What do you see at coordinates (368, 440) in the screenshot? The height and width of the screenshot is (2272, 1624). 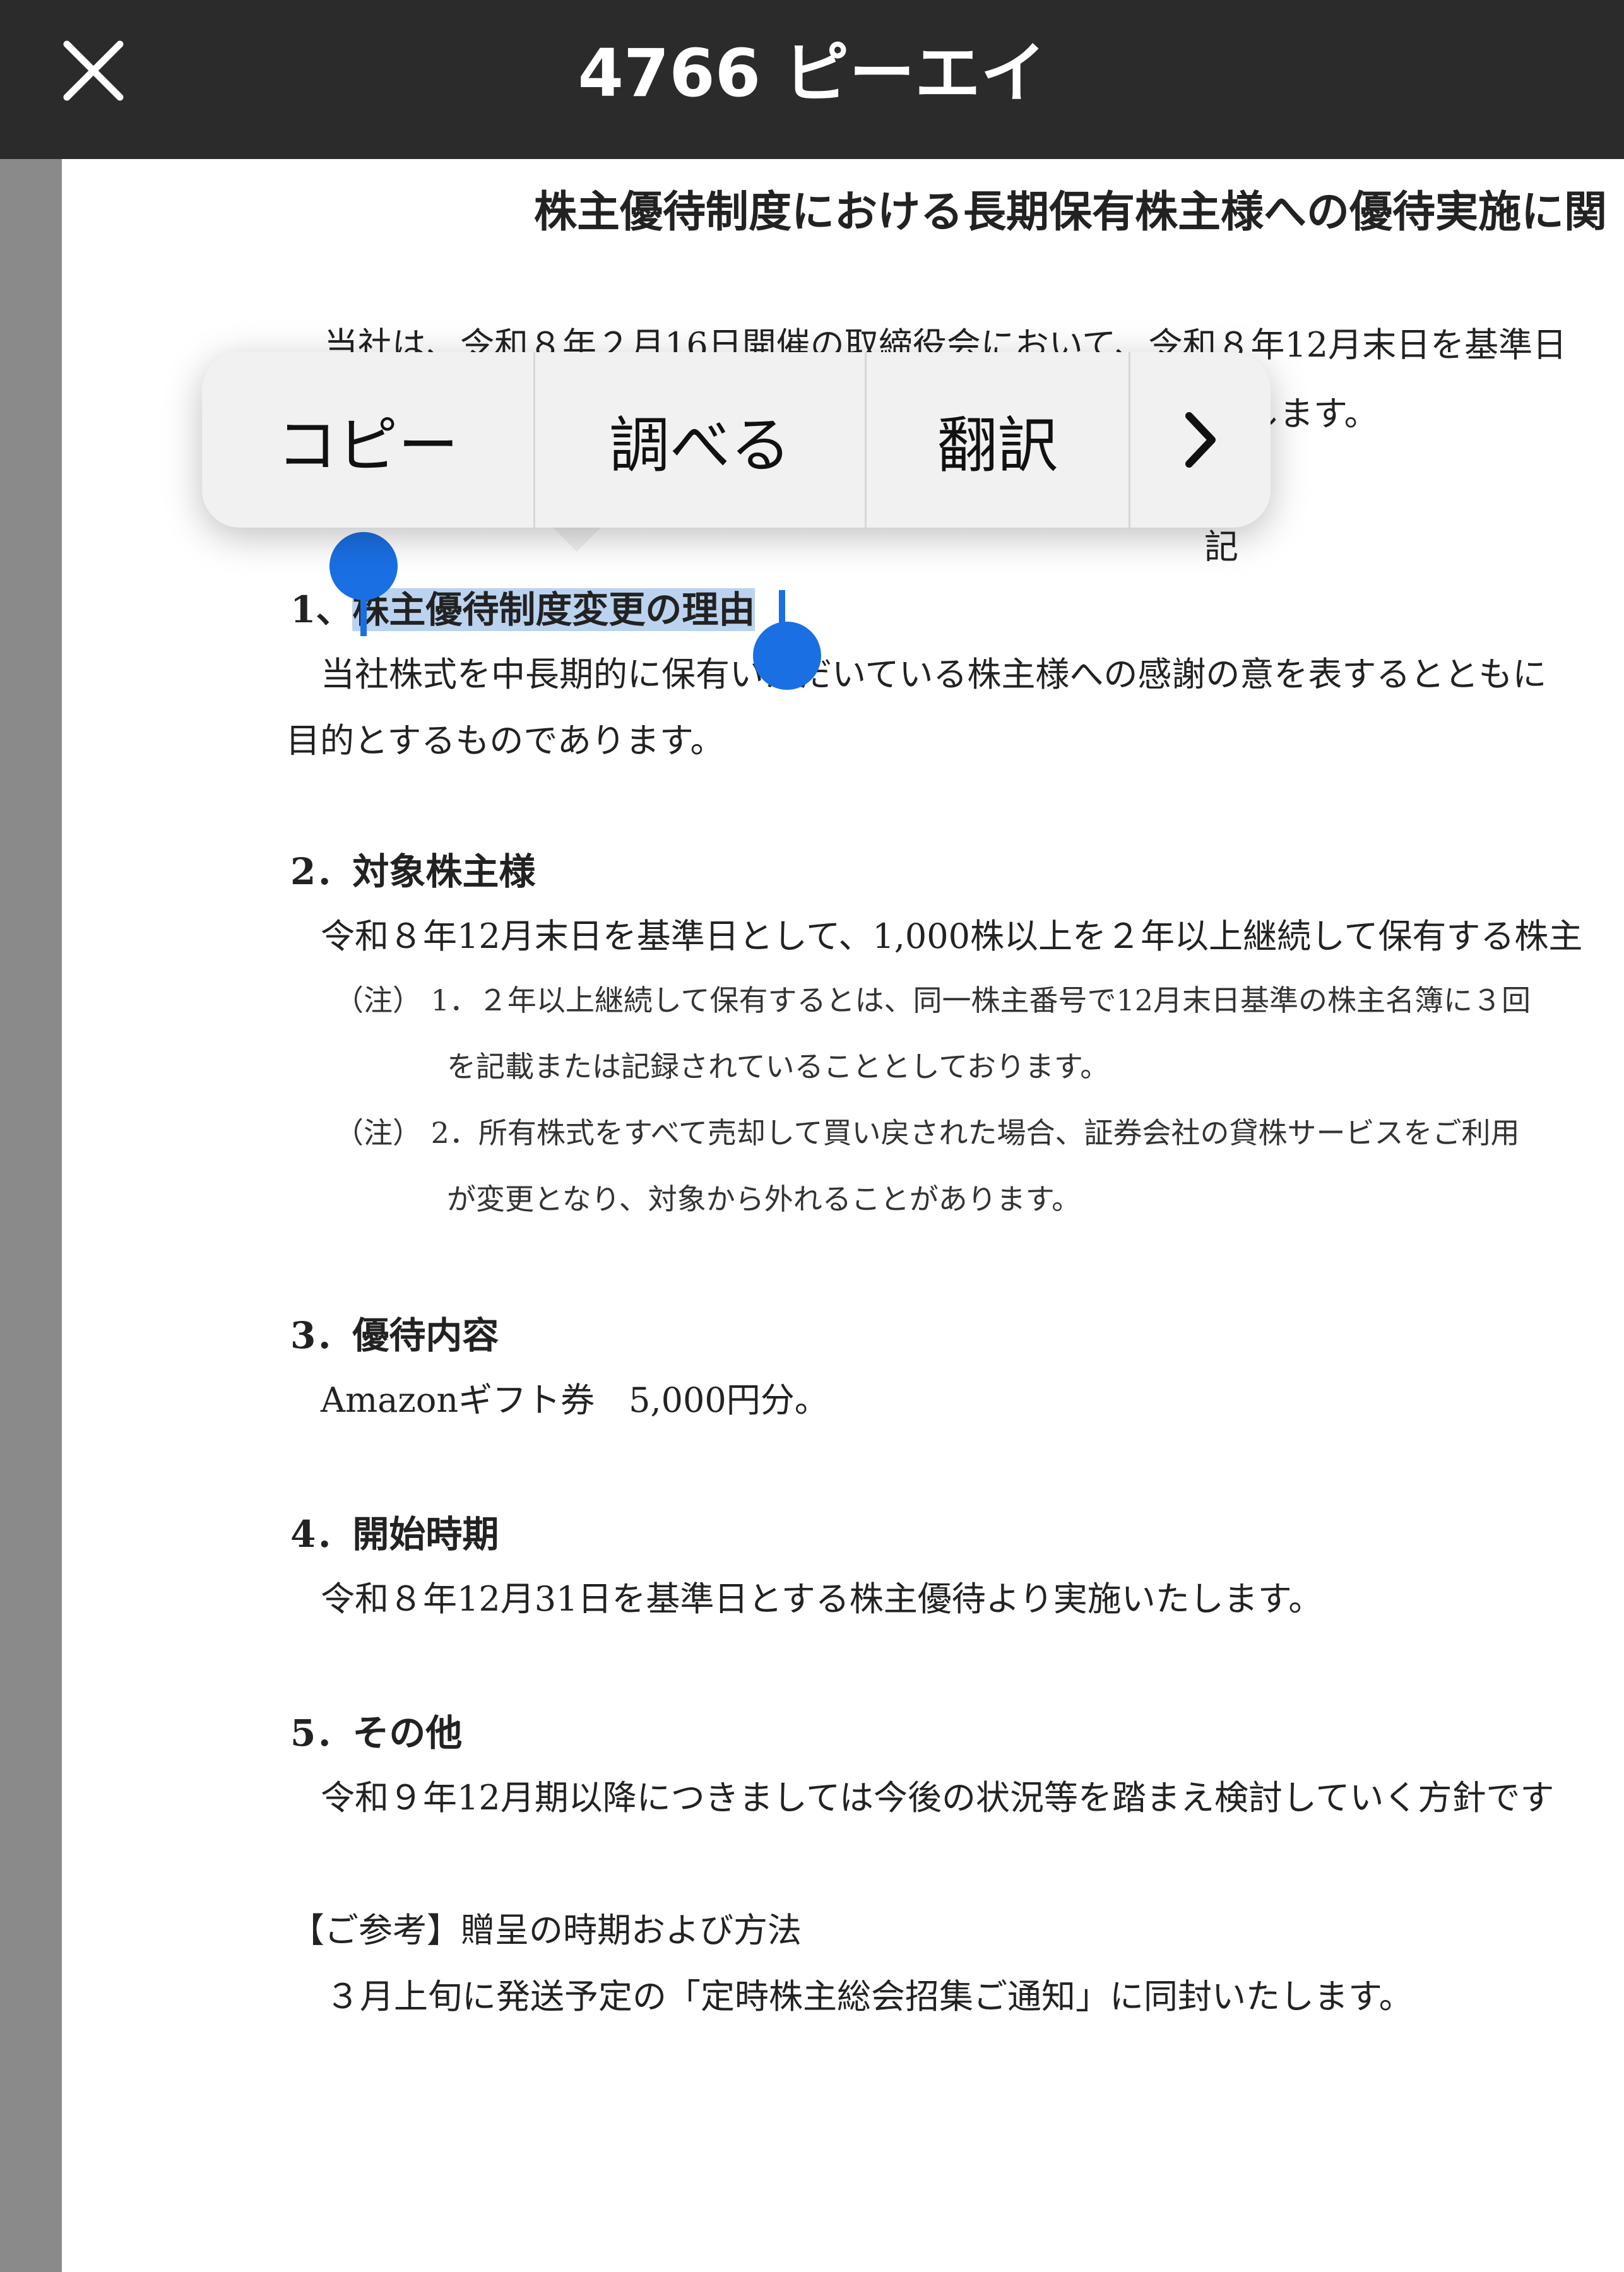 I see `copy-menu-item: コピー` at bounding box center [368, 440].